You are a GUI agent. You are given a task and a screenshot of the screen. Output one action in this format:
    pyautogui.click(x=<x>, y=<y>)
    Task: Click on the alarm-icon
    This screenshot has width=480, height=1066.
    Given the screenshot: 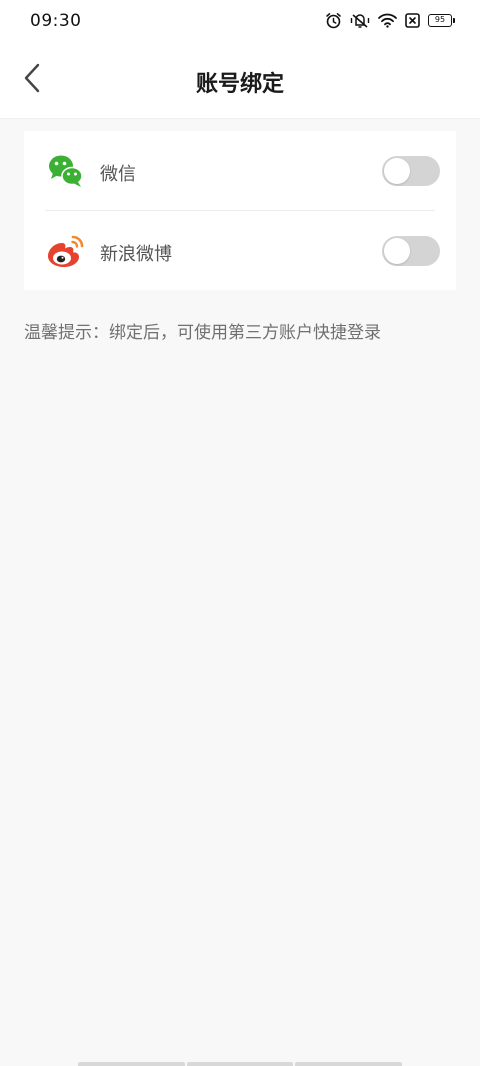 What is the action you would take?
    pyautogui.click(x=333, y=20)
    